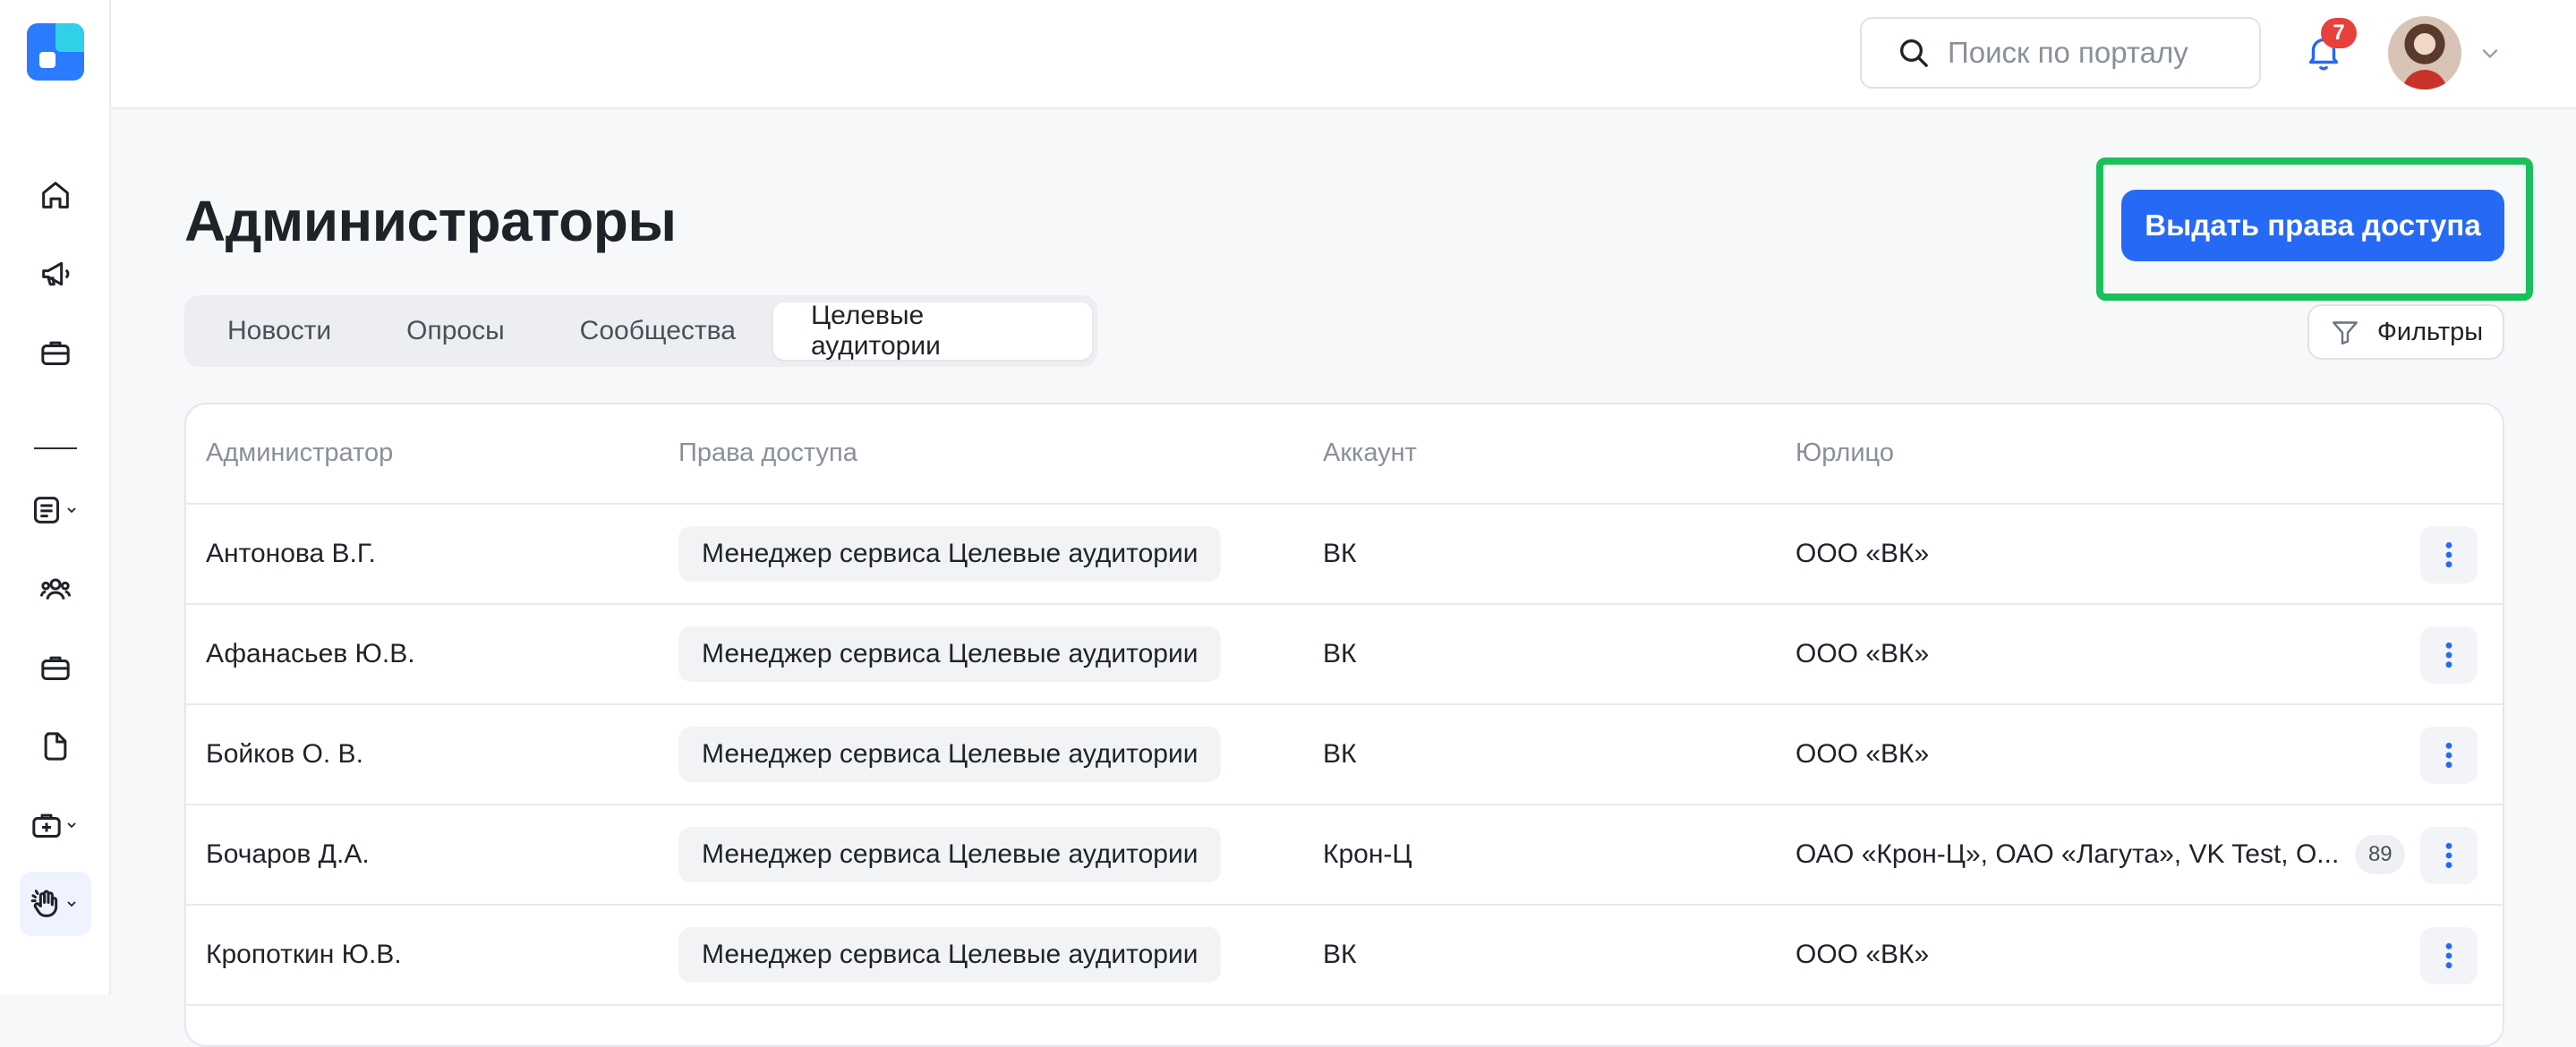  Describe the element at coordinates (2380, 854) in the screenshot. I see `entity-count-badge: 89` at that location.